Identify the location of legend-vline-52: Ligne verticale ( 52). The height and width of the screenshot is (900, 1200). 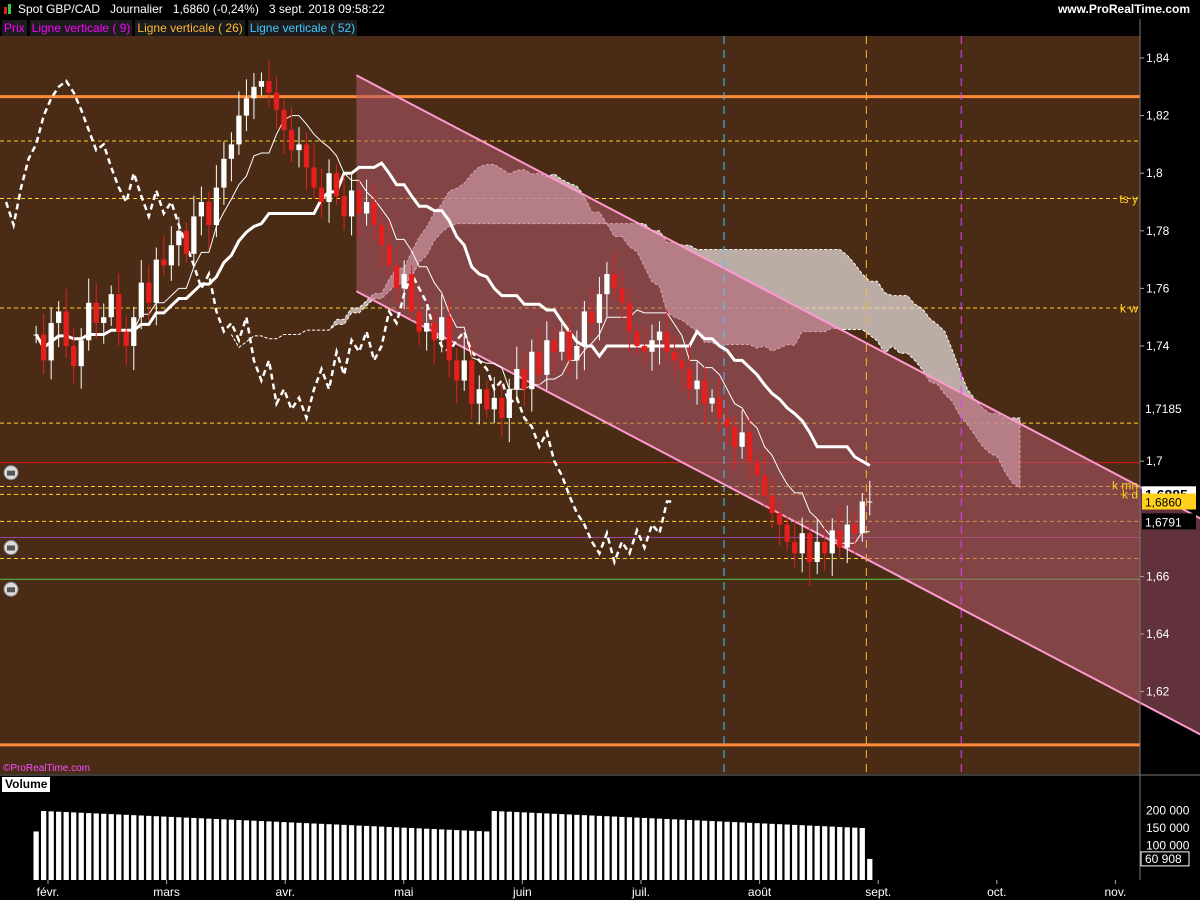
(302, 28).